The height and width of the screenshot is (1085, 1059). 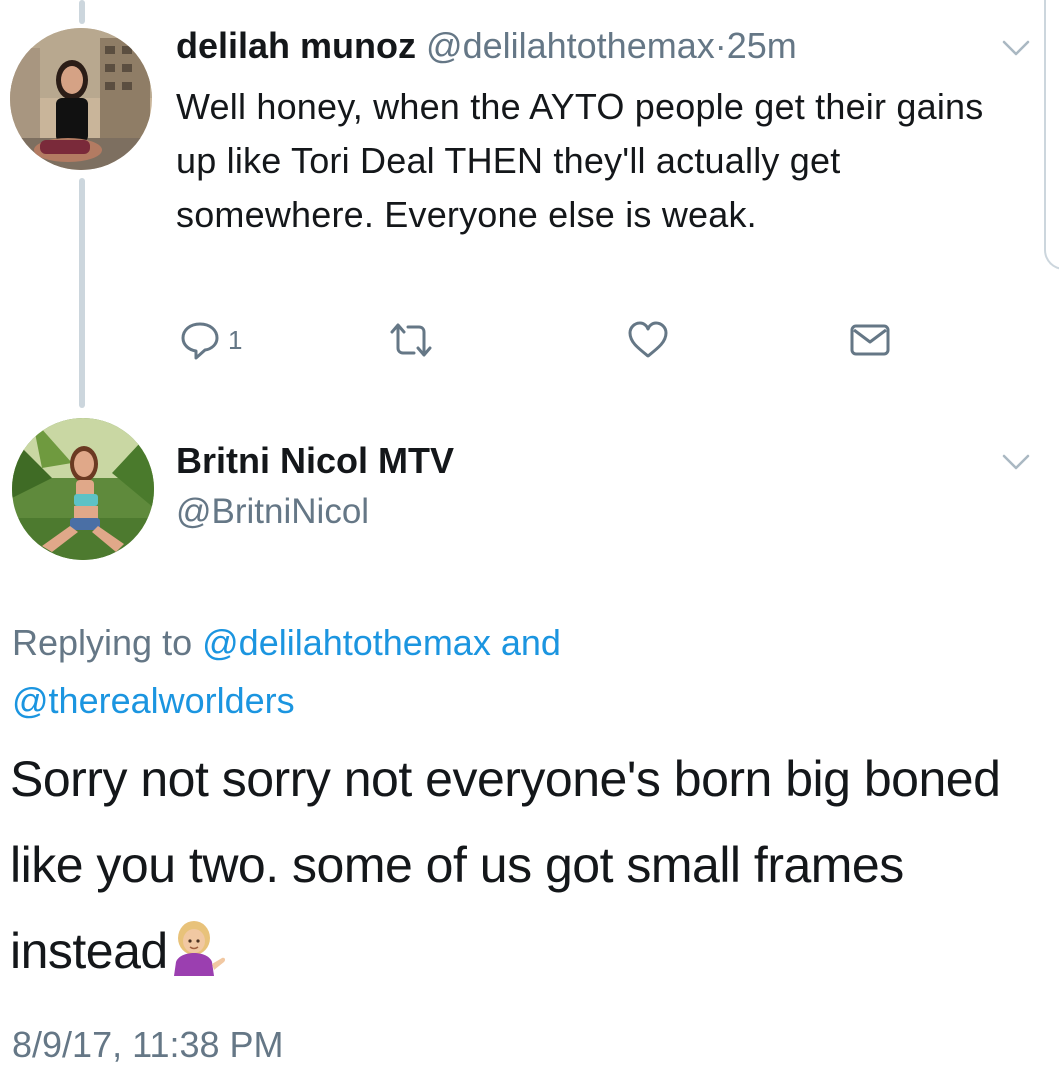 What do you see at coordinates (153, 700) in the screenshot?
I see `mention-link: @therealworlders` at bounding box center [153, 700].